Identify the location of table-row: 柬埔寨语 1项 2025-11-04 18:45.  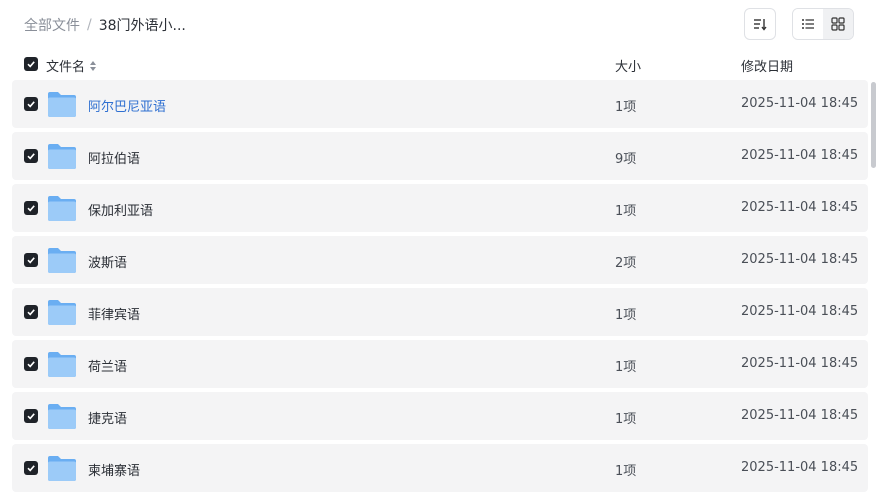
(440, 468).